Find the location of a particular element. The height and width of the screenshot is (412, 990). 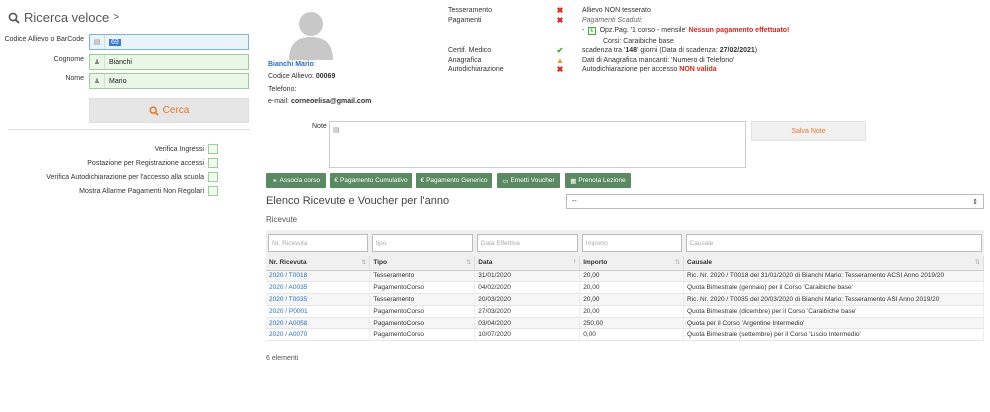

receipt-link: 2020 / A0035 is located at coordinates (318, 288).